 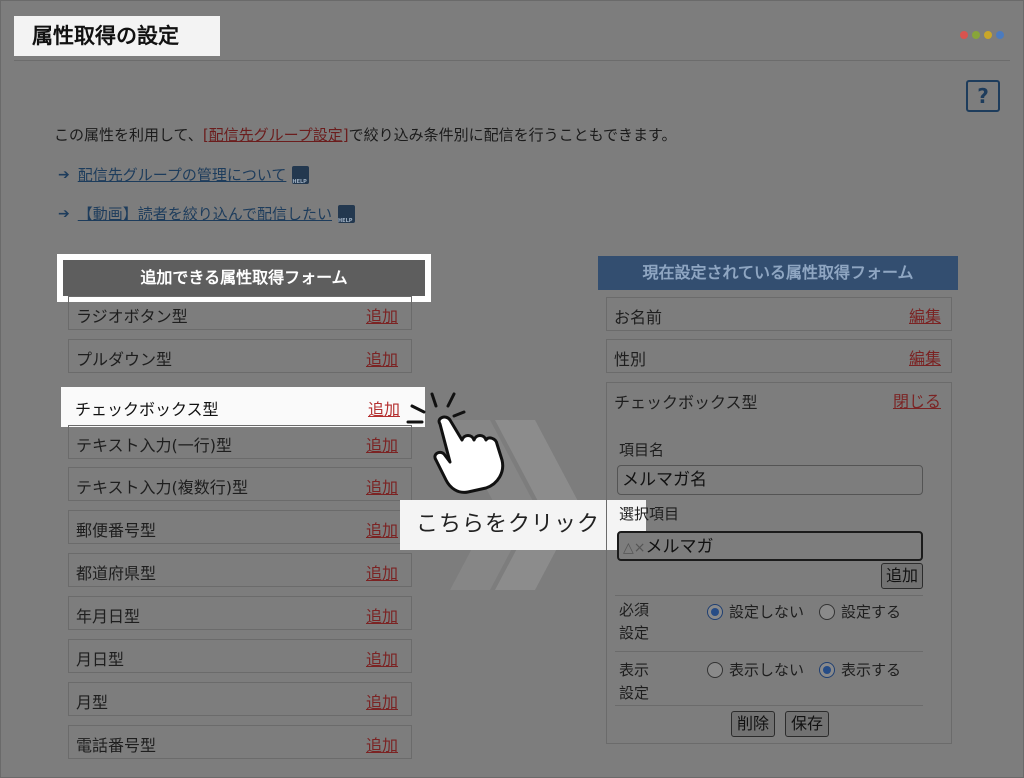 What do you see at coordinates (116, 745) in the screenshot?
I see `form-type-label: 電話番号型` at bounding box center [116, 745].